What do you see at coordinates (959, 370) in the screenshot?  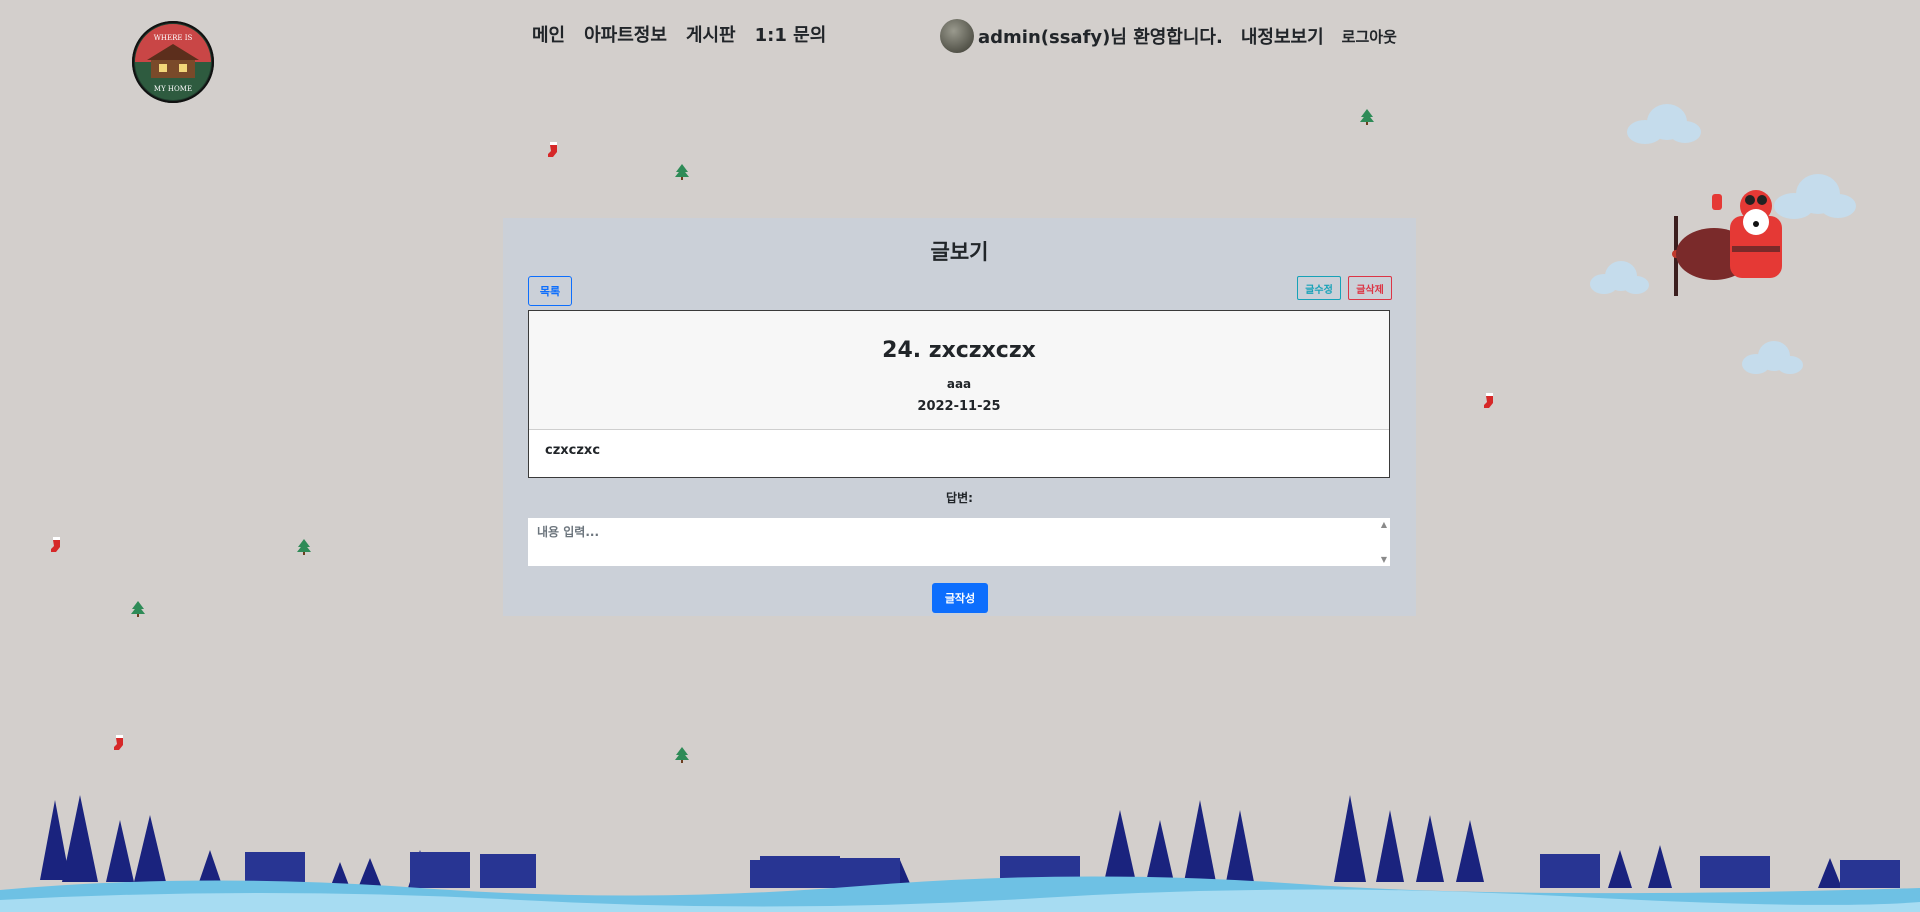 I see `post-header: 24. zxczxczx aaa 2022-11-25` at bounding box center [959, 370].